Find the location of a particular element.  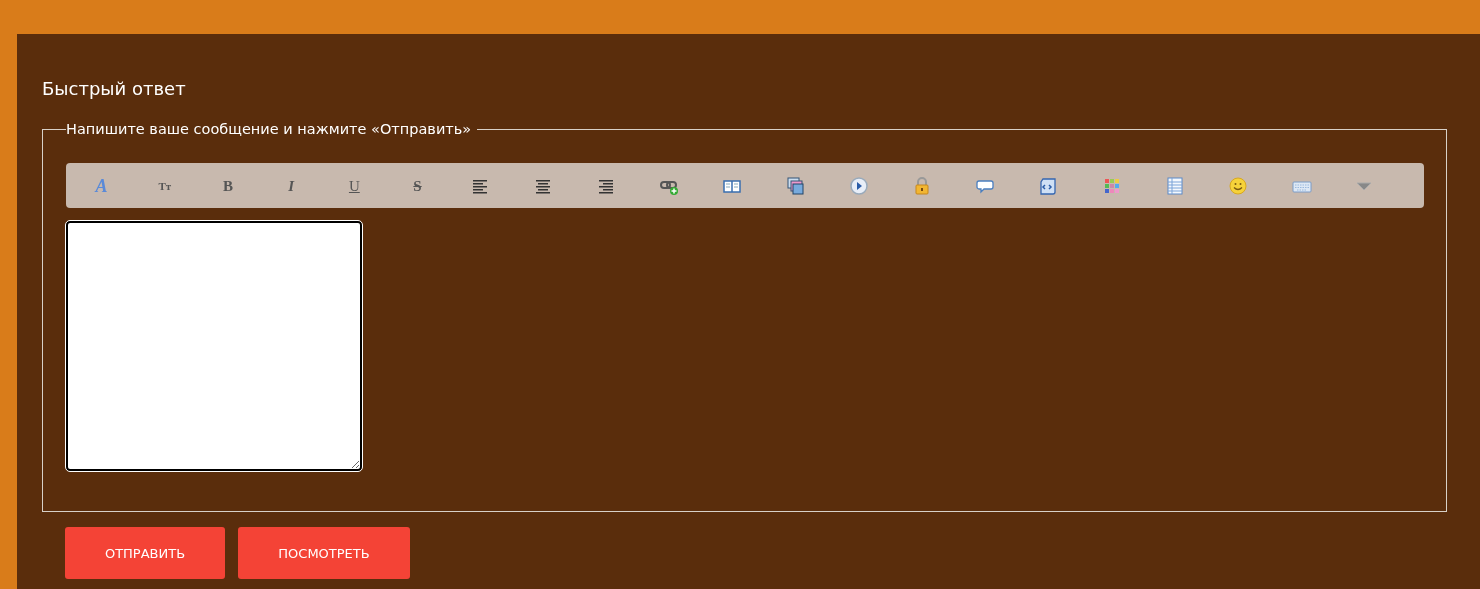

italic-button: I is located at coordinates (291, 185).